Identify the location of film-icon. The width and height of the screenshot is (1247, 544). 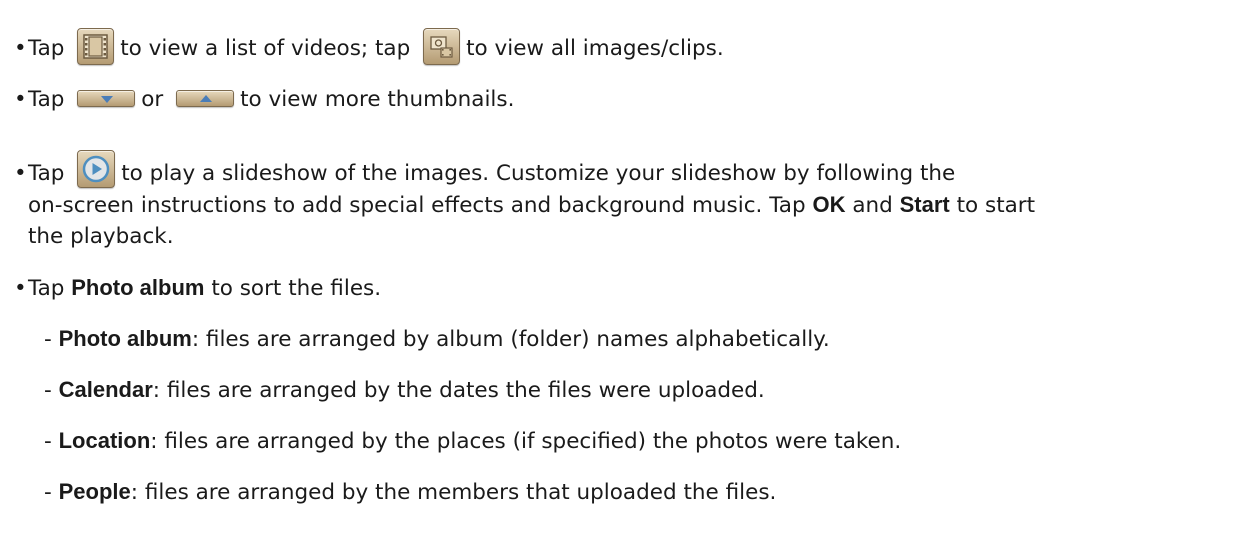
(96, 46).